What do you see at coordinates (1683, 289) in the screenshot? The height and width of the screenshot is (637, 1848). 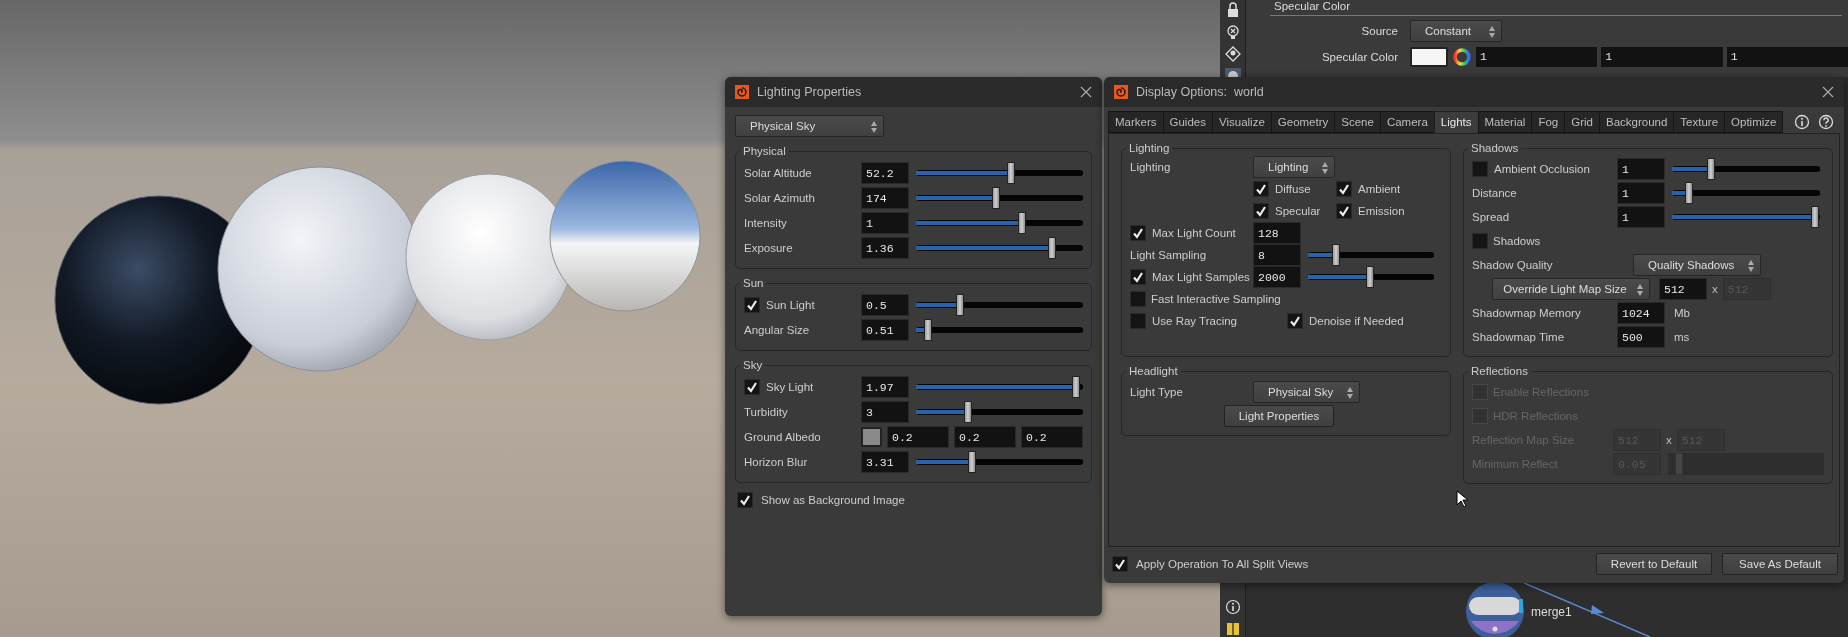 I see `value-field: 512` at bounding box center [1683, 289].